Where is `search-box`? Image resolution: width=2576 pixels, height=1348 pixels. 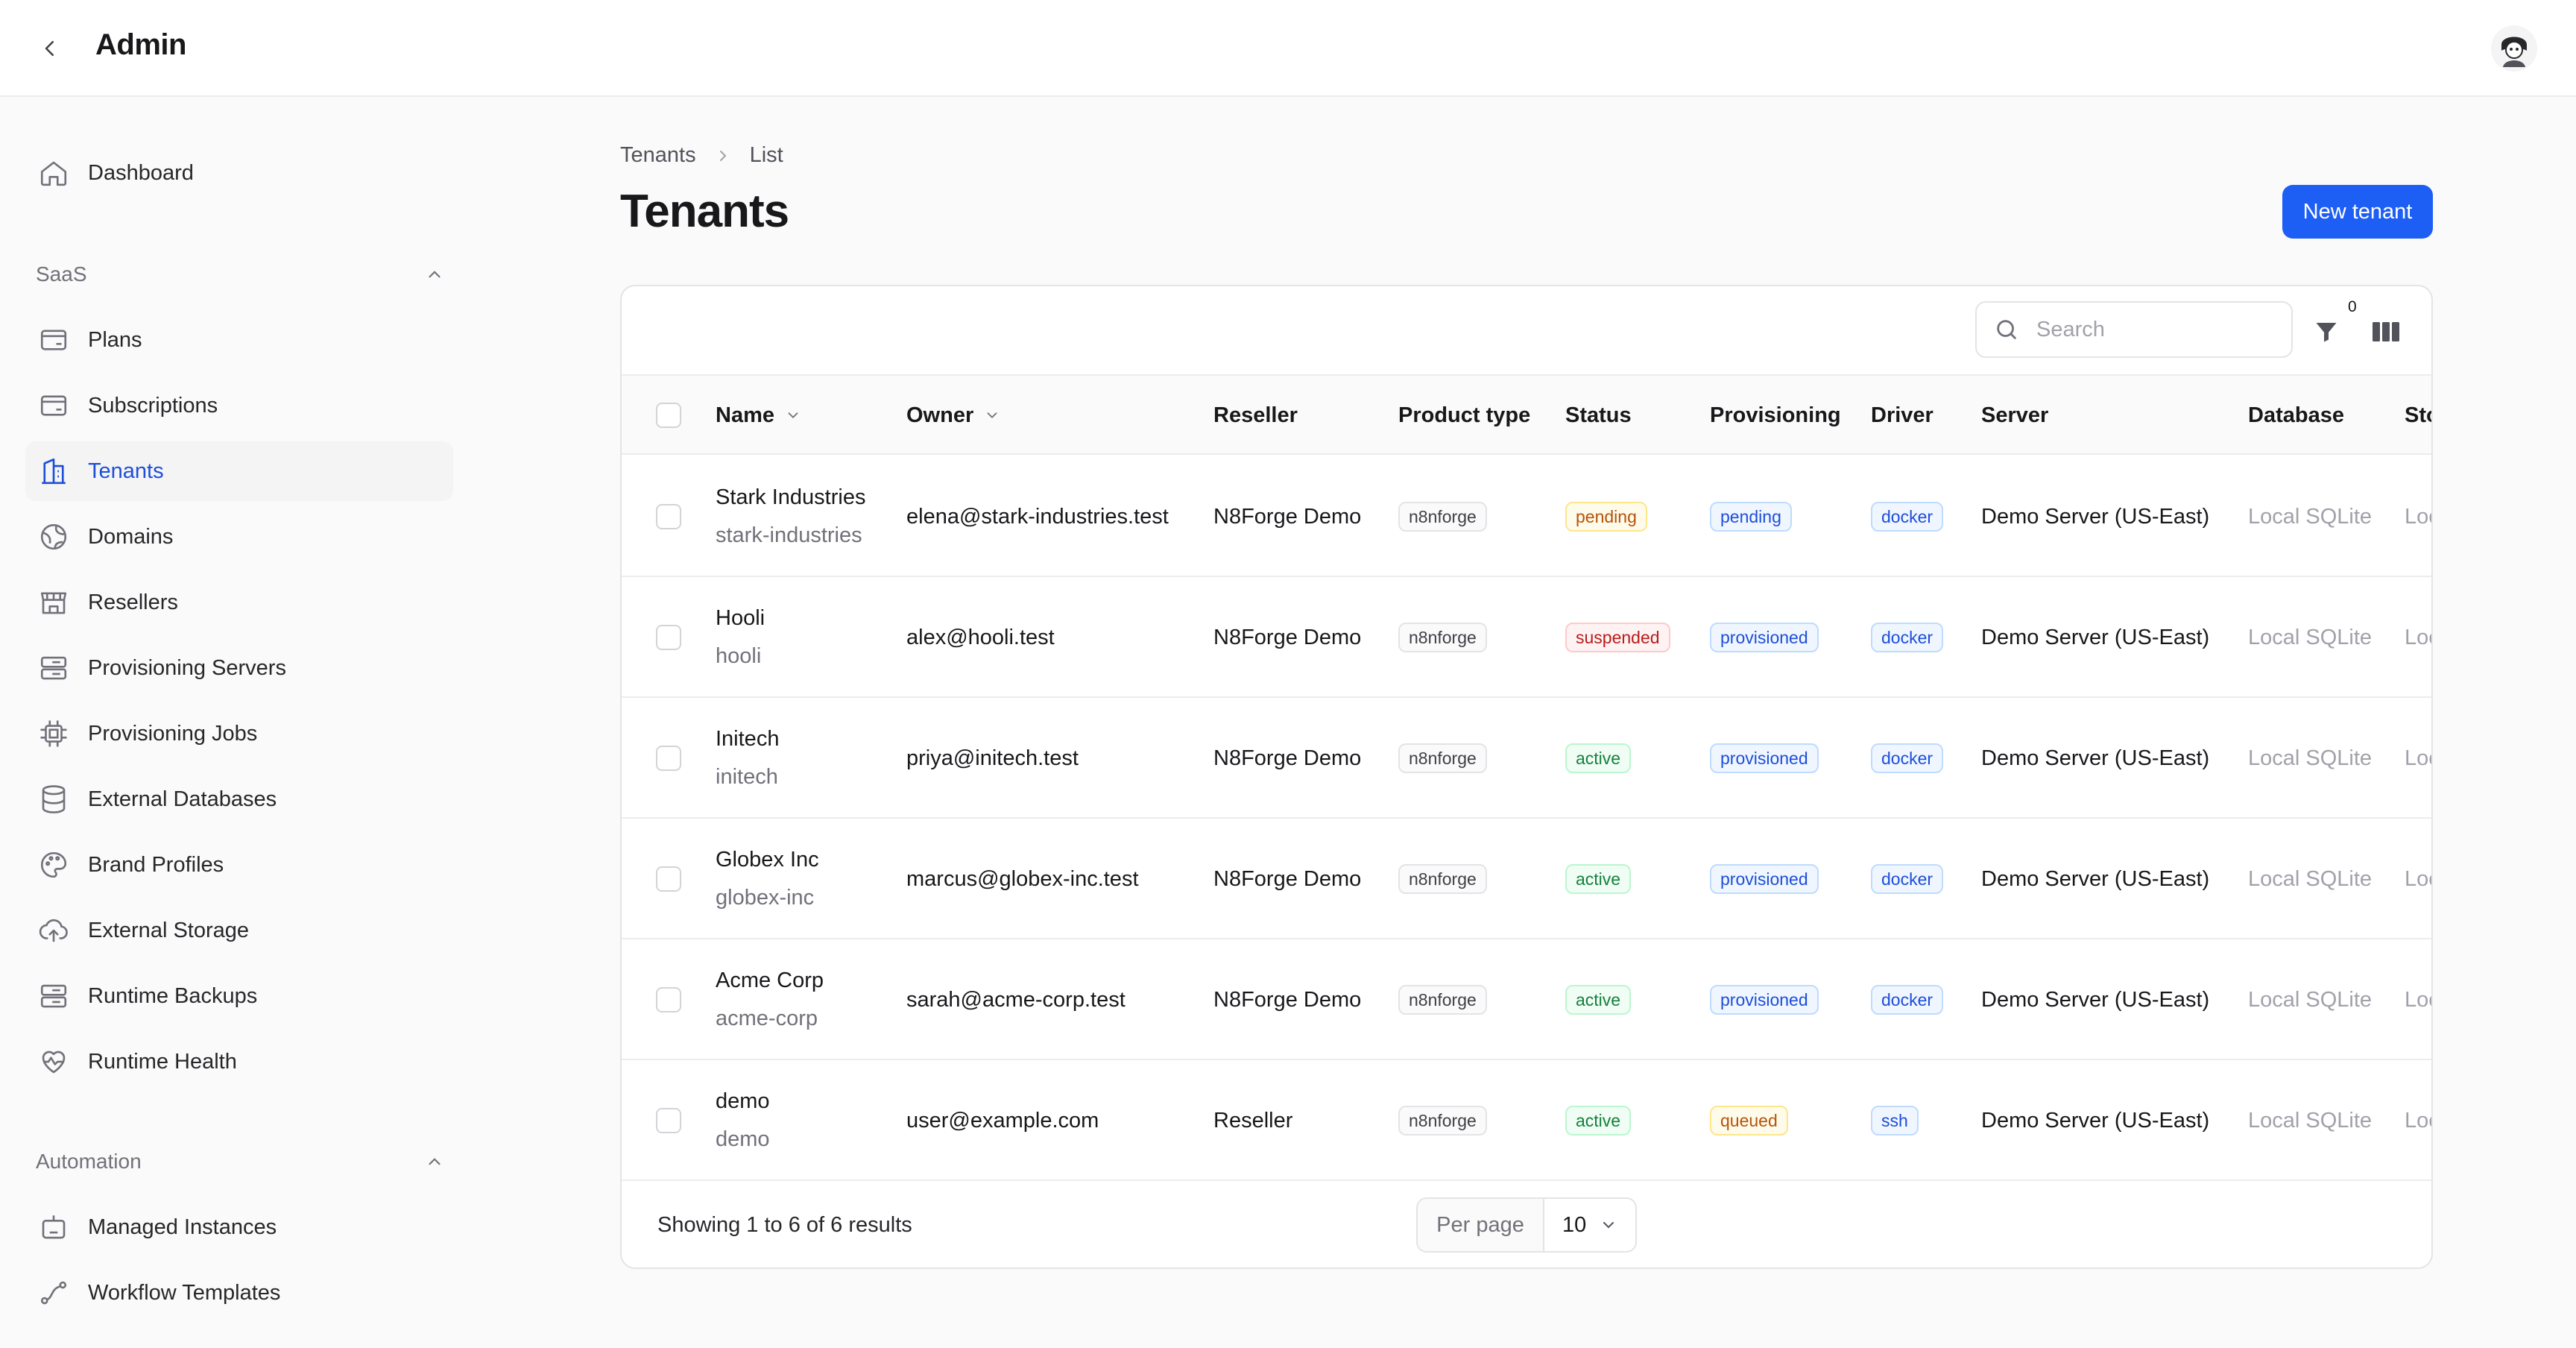
search-box is located at coordinates (2134, 329).